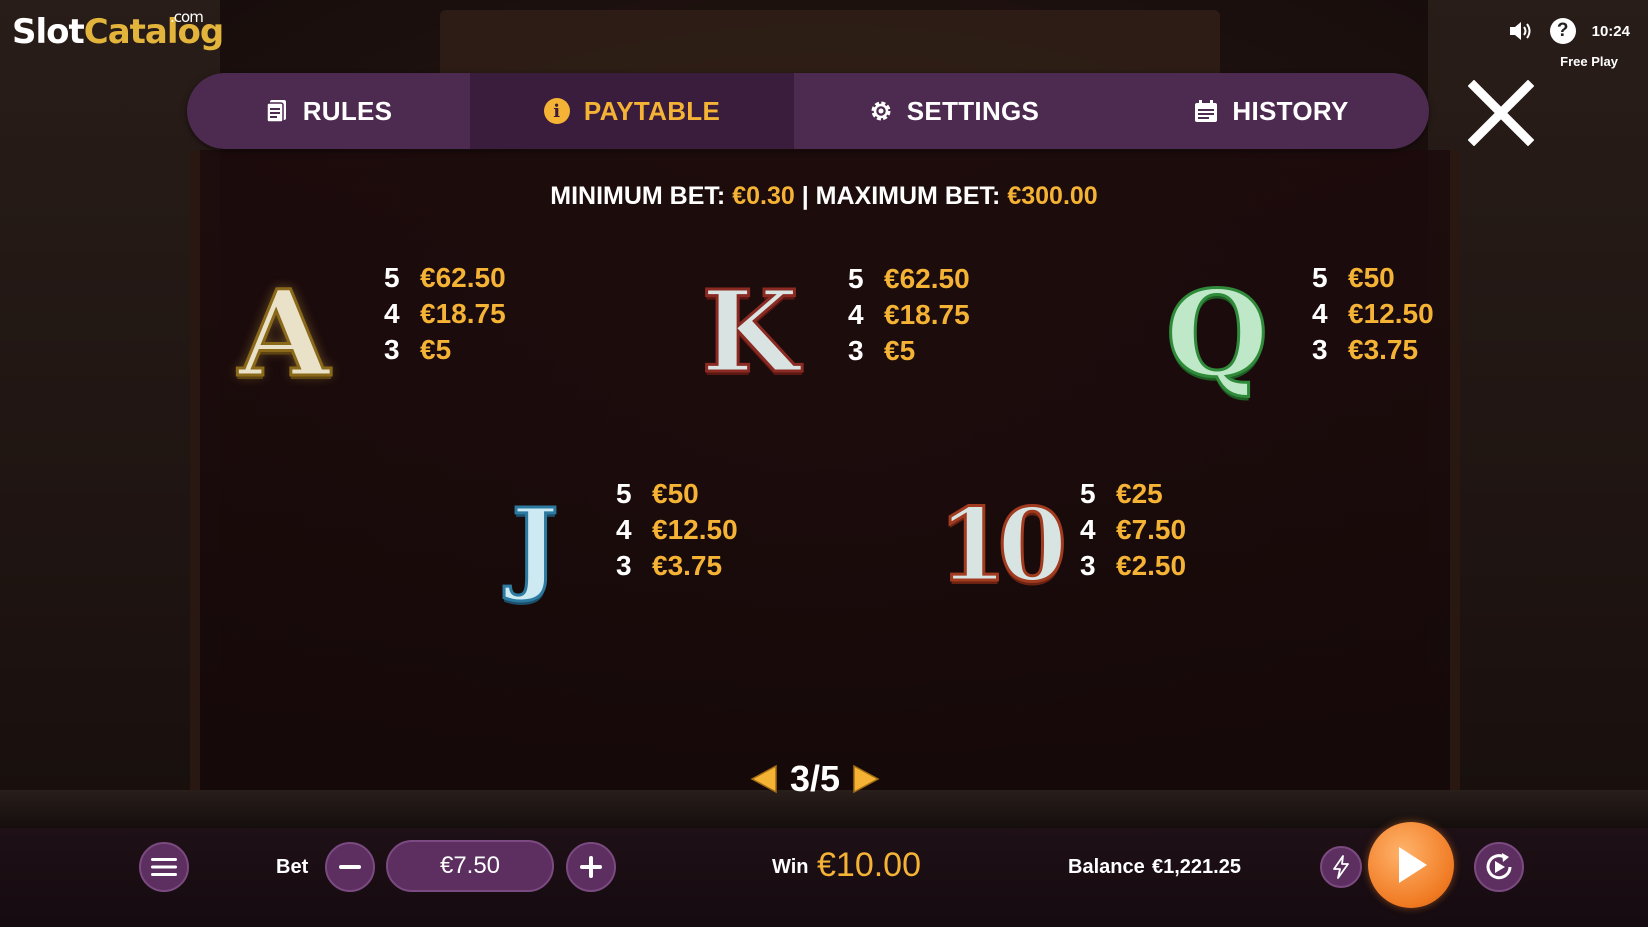 The height and width of the screenshot is (927, 1648). Describe the element at coordinates (1151, 565) in the screenshot. I see `payout-amount: €2.50` at that location.